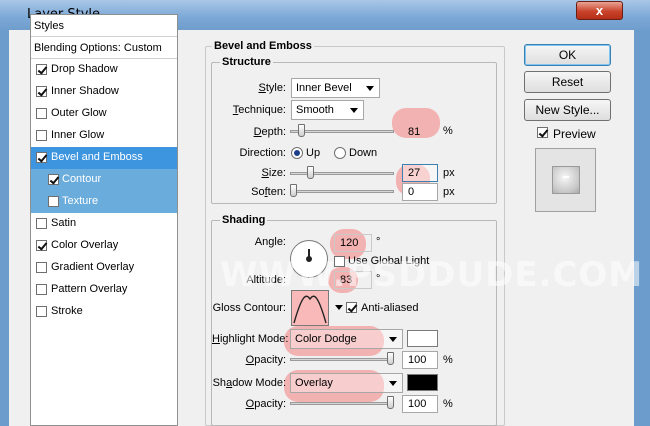 The height and width of the screenshot is (426, 650). I want to click on highlight-opacity-input: 100, so click(420, 360).